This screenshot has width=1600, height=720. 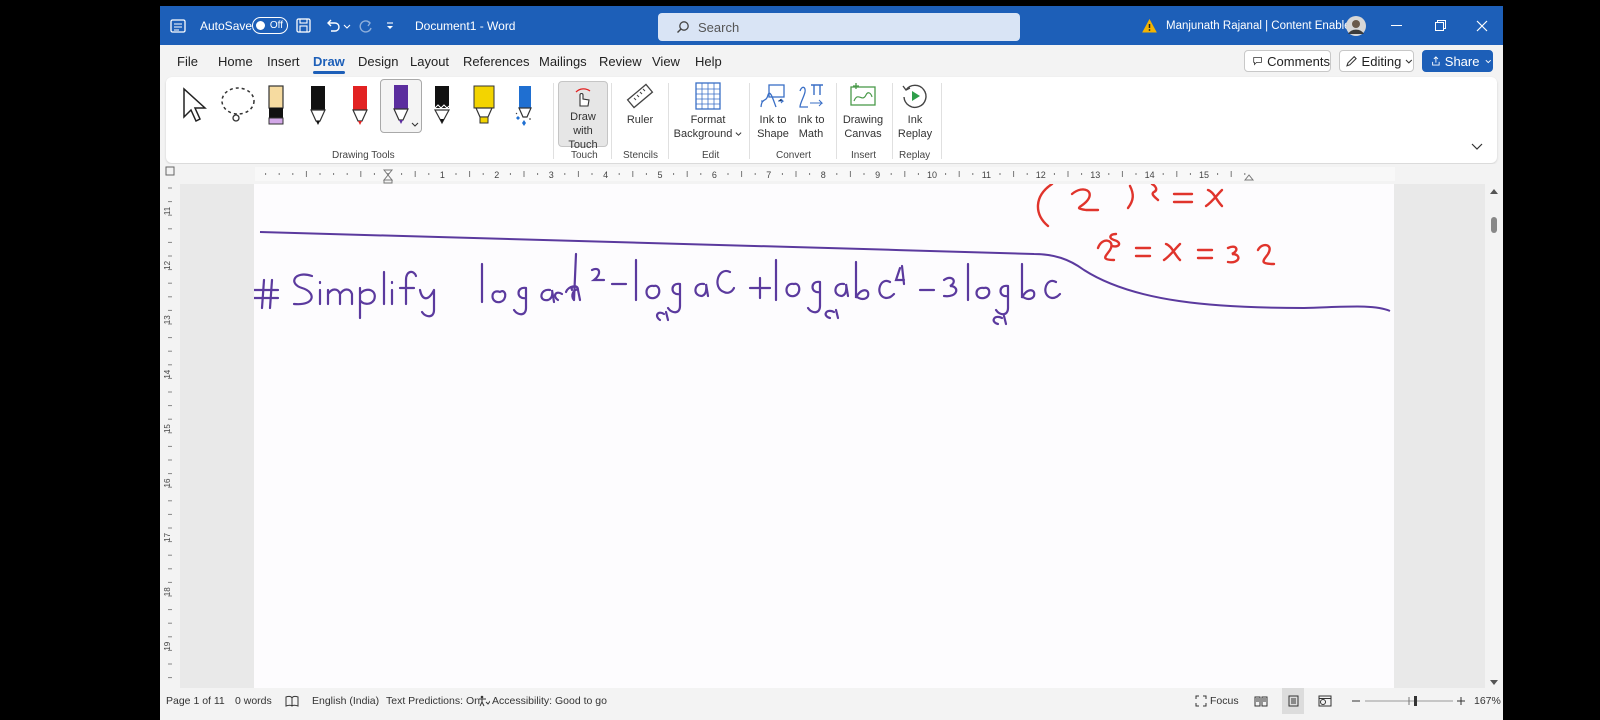 I want to click on tab-references: References, so click(x=496, y=61).